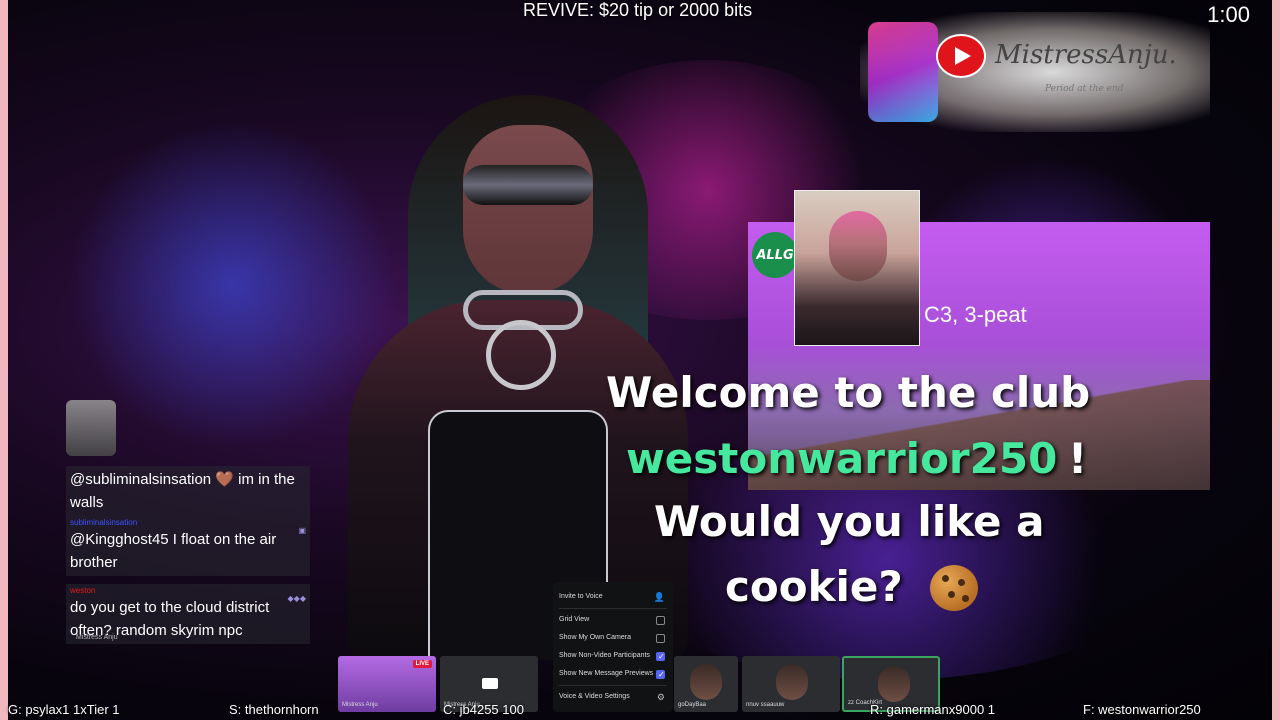 Image resolution: width=1280 pixels, height=720 pixels. I want to click on chat-message: @subliminalsinsation 🤎 im in the walls, so click(188, 491).